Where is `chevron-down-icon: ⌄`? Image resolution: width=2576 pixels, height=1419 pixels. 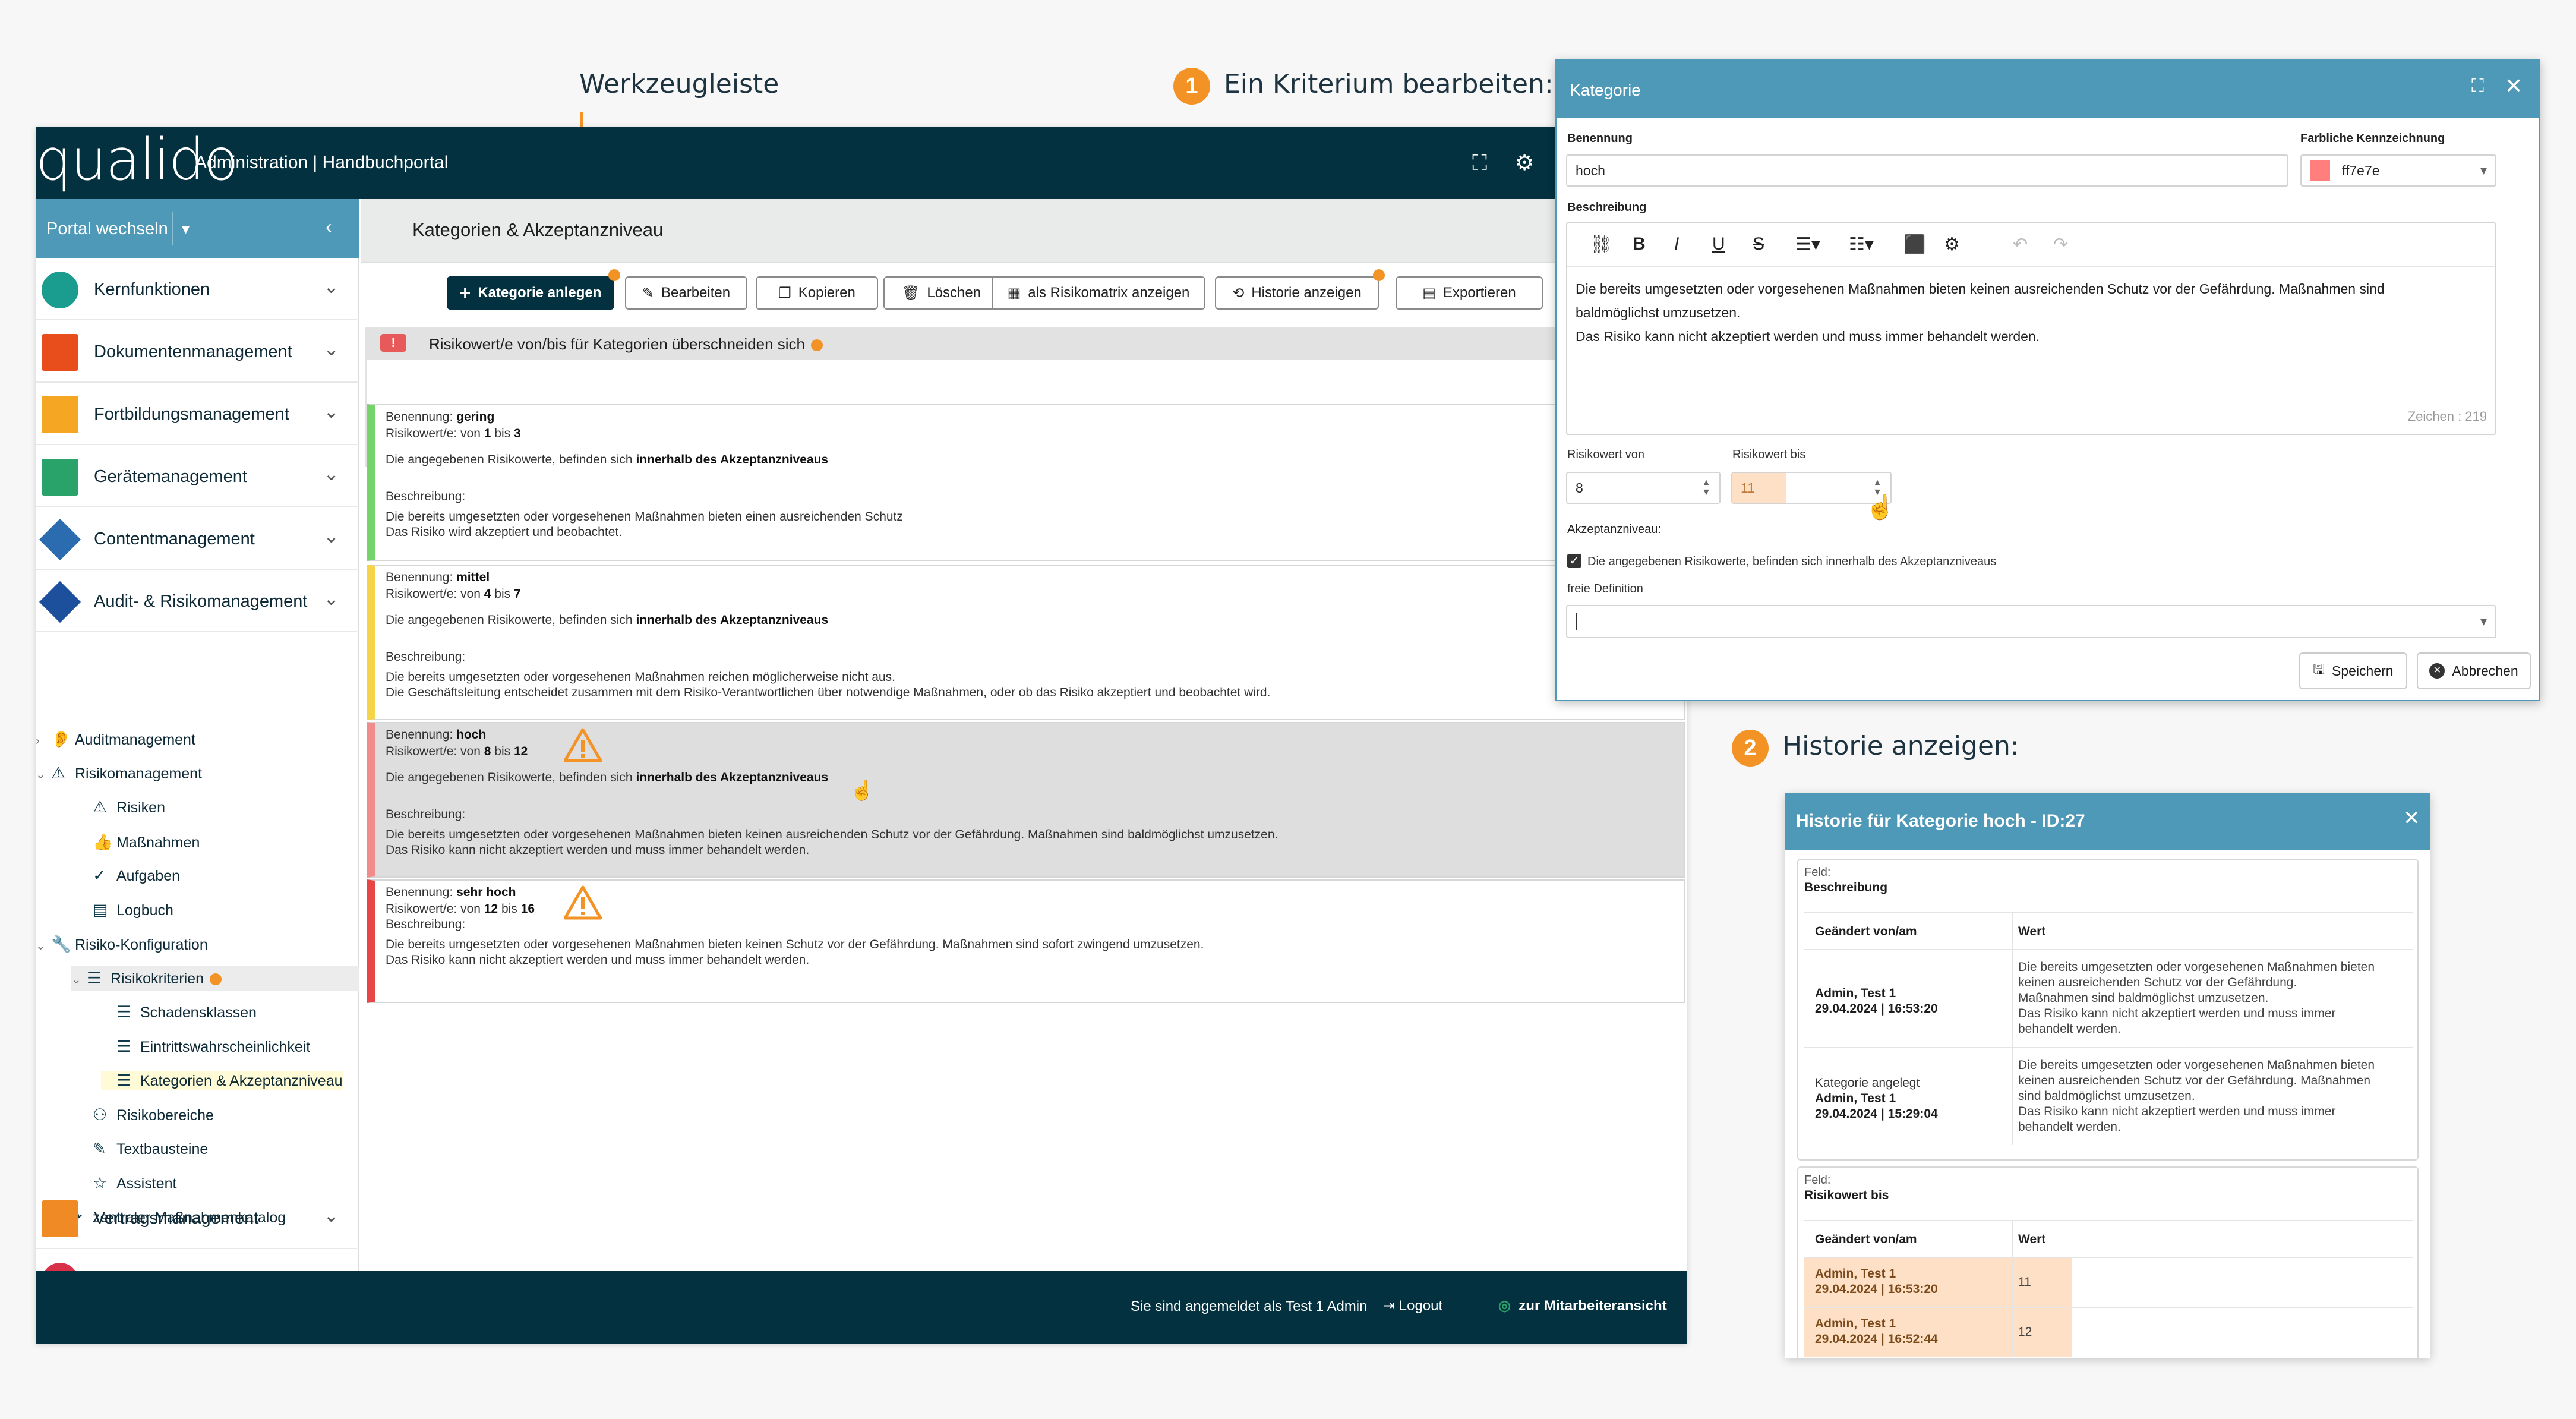 chevron-down-icon: ⌄ is located at coordinates (331, 598).